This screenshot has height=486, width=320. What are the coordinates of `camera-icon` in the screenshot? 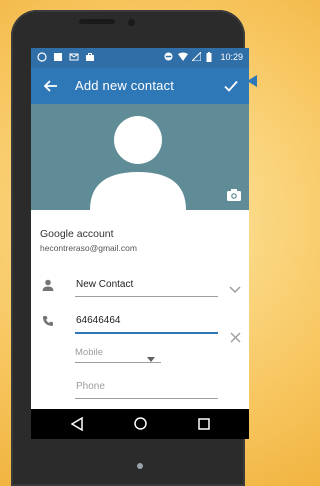 It's located at (234, 194).